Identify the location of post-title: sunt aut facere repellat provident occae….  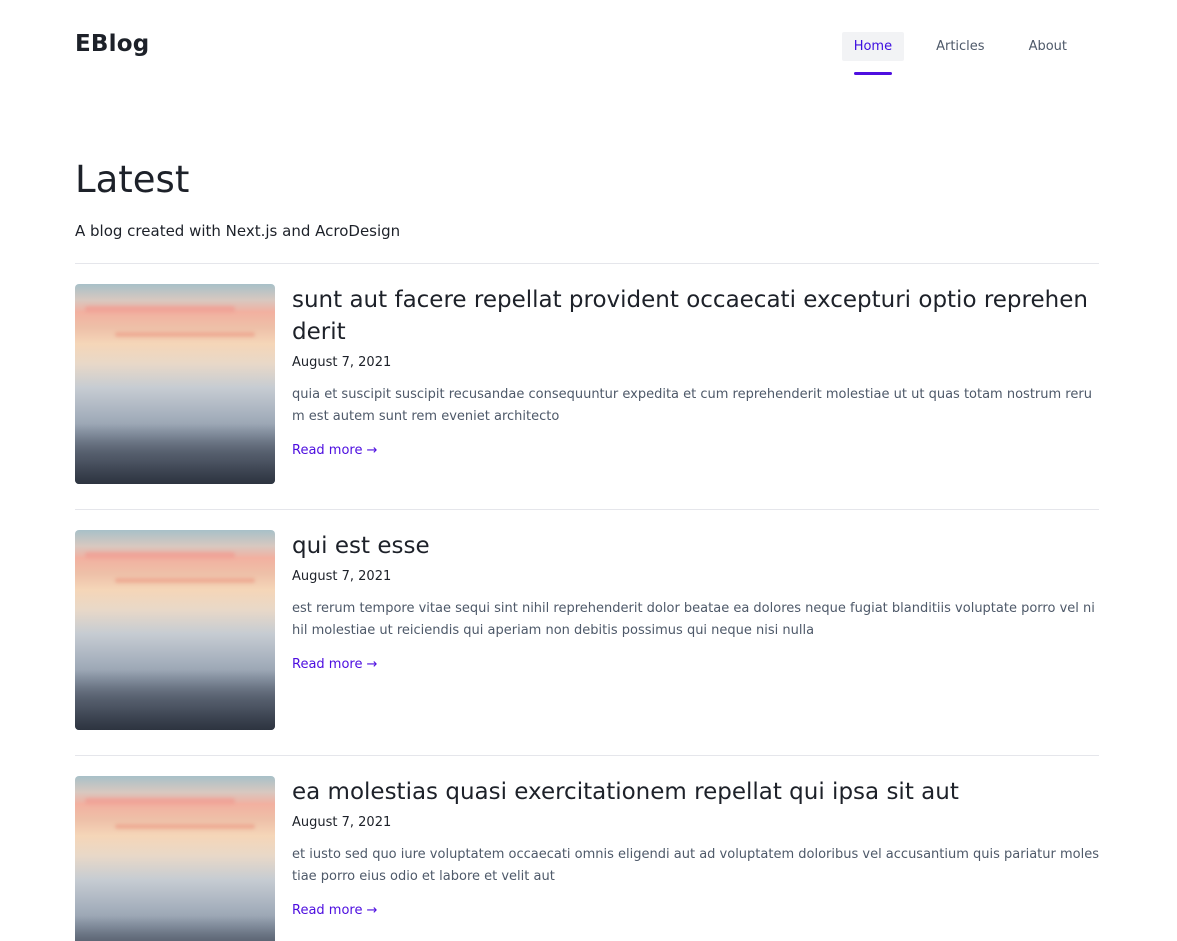
(696, 316).